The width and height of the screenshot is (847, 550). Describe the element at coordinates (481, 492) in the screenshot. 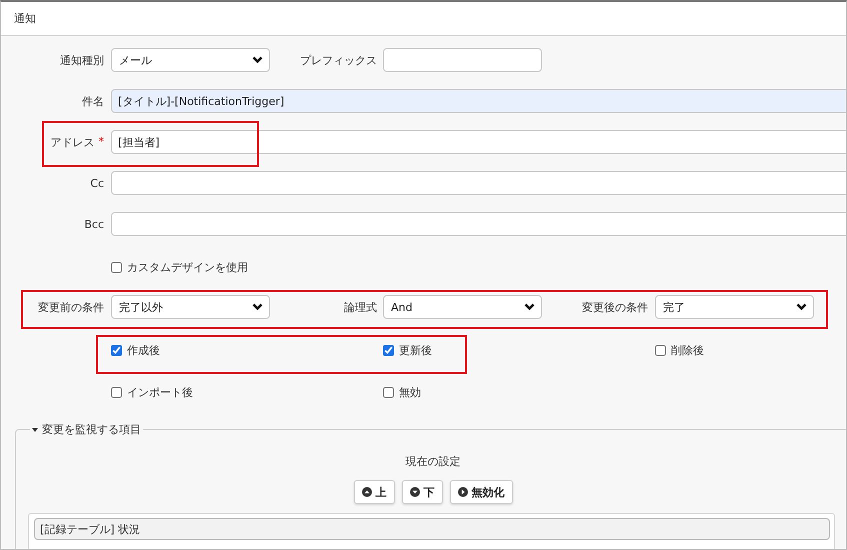

I see `button: 無効化` at that location.